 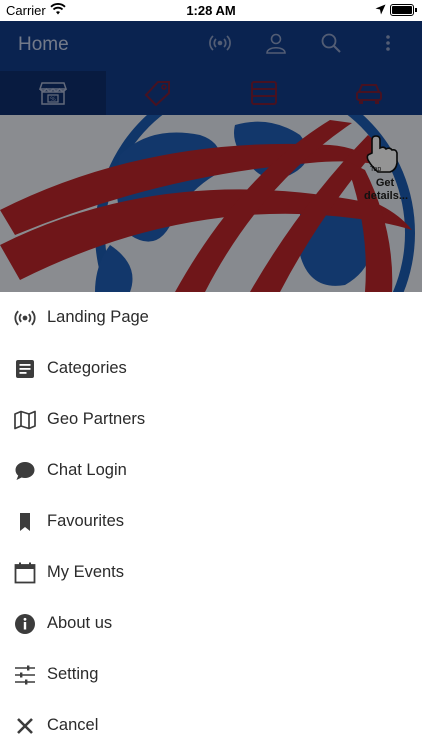 I want to click on tab-car, so click(x=369, y=93).